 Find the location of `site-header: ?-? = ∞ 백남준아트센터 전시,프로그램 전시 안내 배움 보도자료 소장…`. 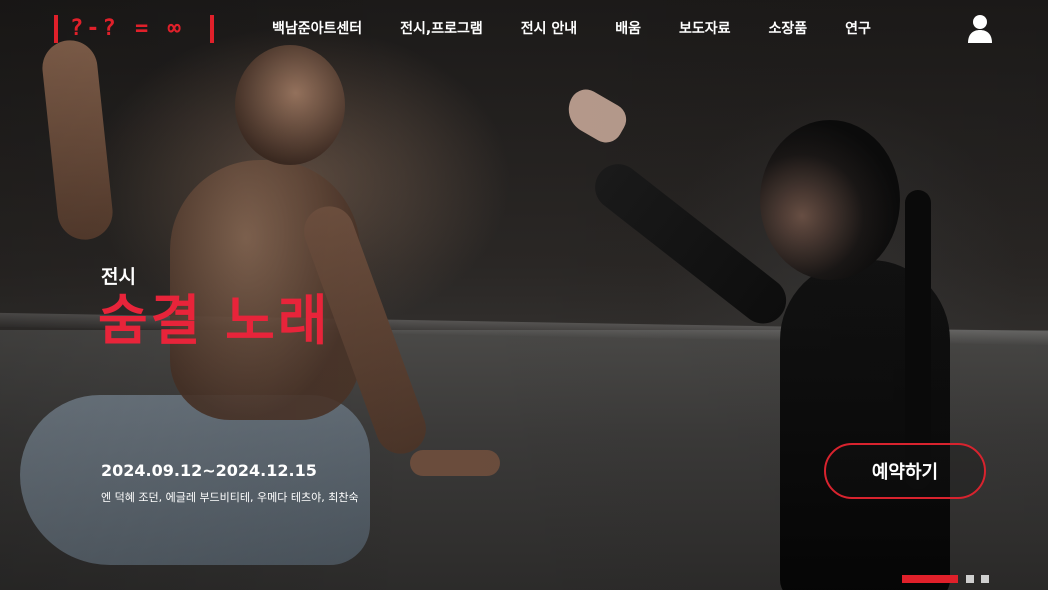

site-header: ?-? = ∞ 백남준아트센터 전시,프로그램 전시 안내 배움 보도자료 소장… is located at coordinates (524, 30).